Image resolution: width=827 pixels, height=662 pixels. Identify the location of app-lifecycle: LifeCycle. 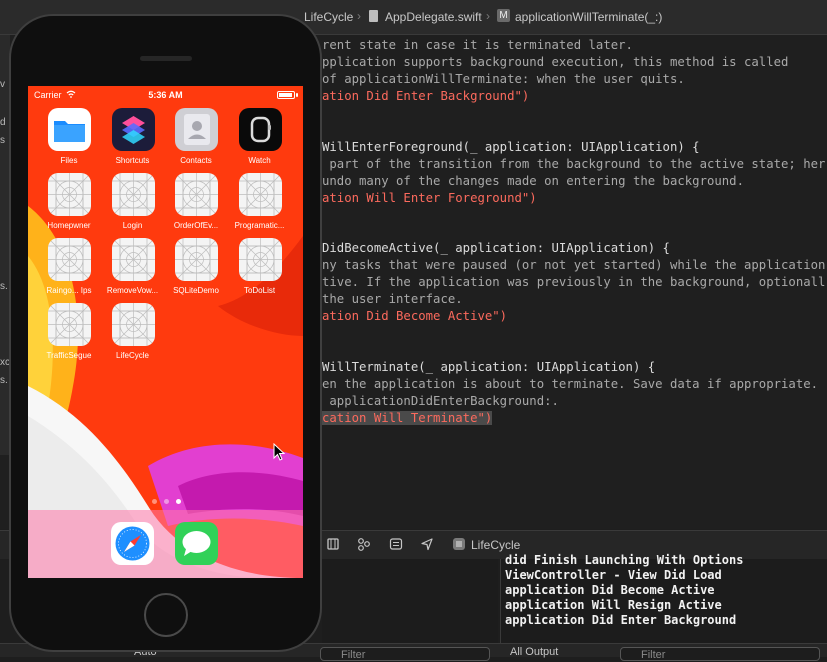
(133, 336).